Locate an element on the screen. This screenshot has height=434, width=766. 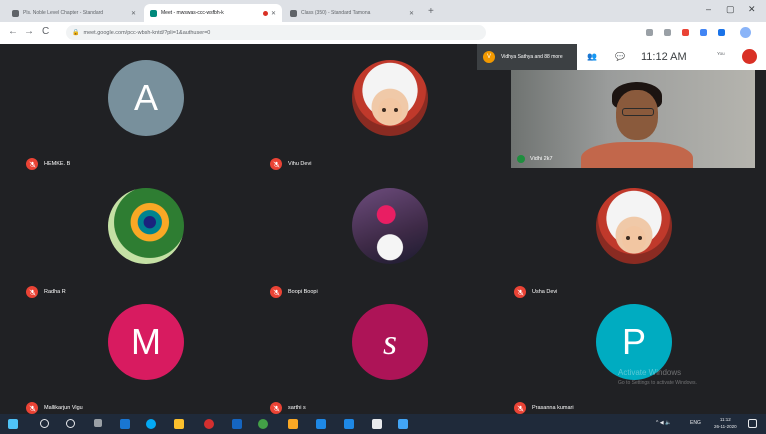
chrome-icon is located at coordinates (263, 424).